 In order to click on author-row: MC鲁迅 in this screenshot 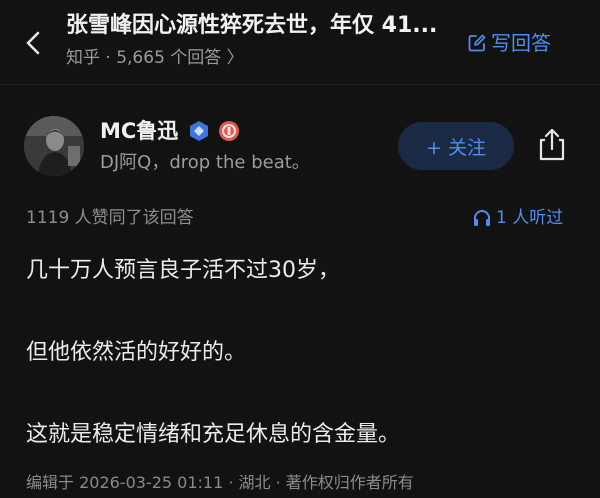, I will do `click(170, 131)`.